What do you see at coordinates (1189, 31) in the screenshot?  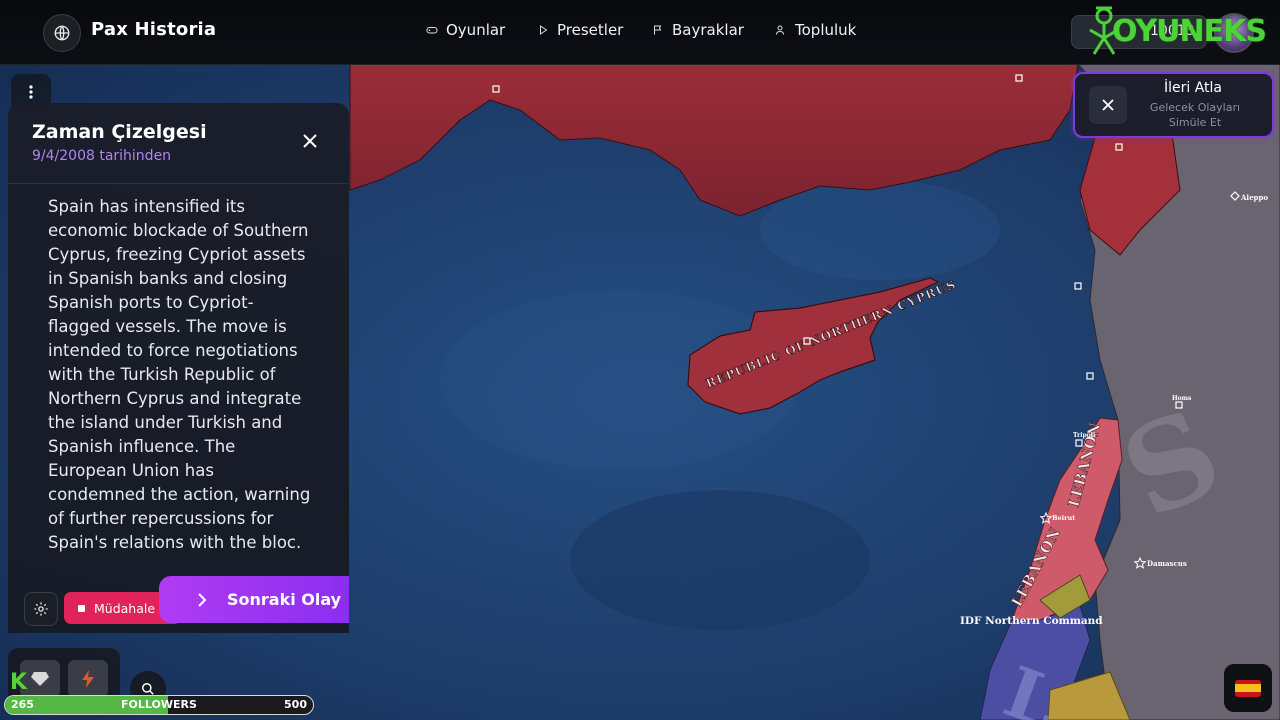 I see `watermark-text: OYUNEKS` at bounding box center [1189, 31].